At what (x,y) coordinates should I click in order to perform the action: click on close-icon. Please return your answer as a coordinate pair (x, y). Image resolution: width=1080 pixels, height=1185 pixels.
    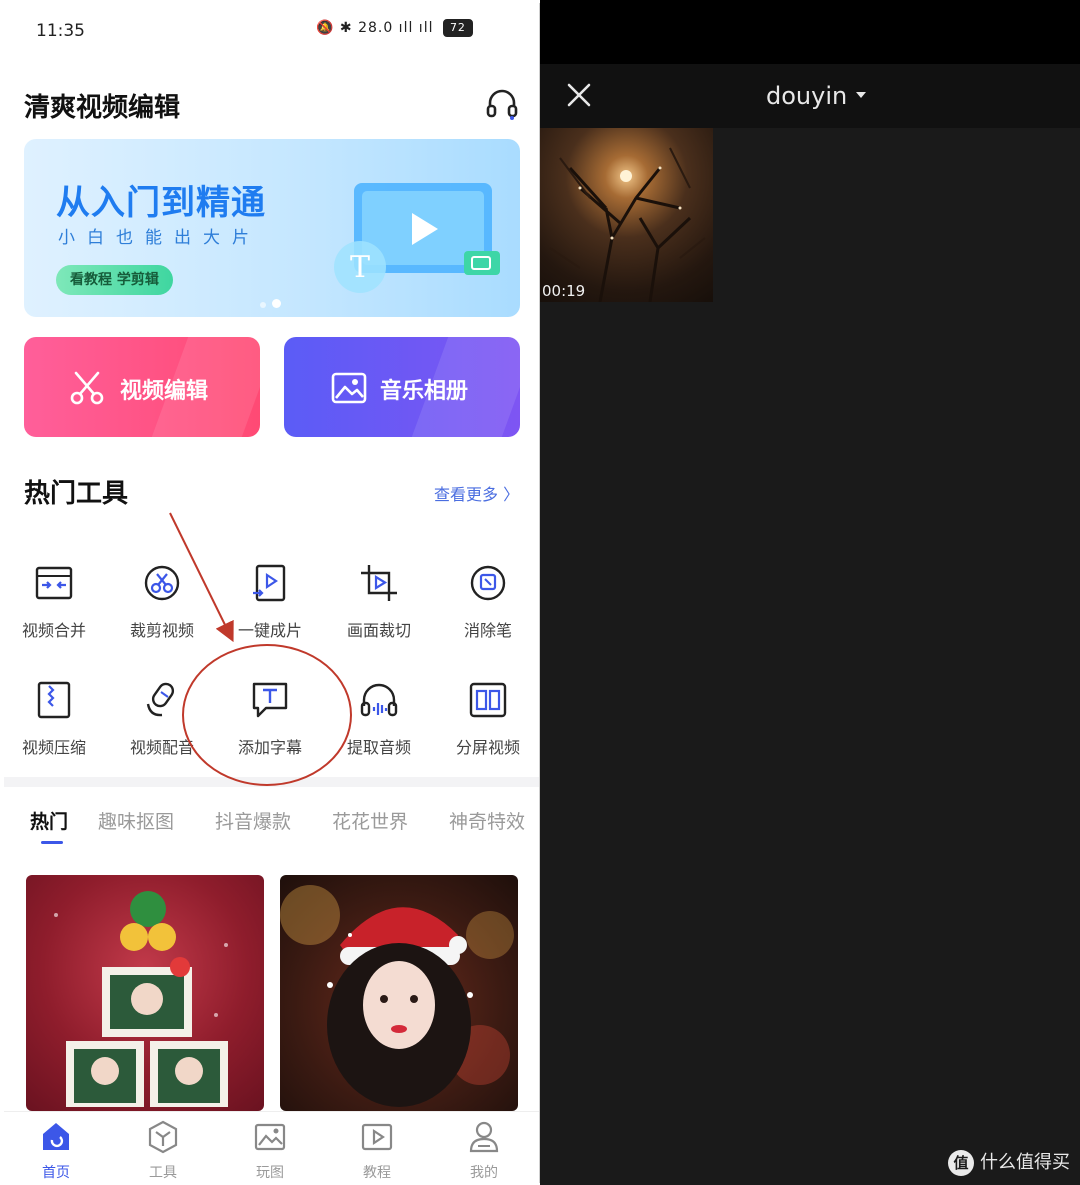
    Looking at the image, I should click on (579, 95).